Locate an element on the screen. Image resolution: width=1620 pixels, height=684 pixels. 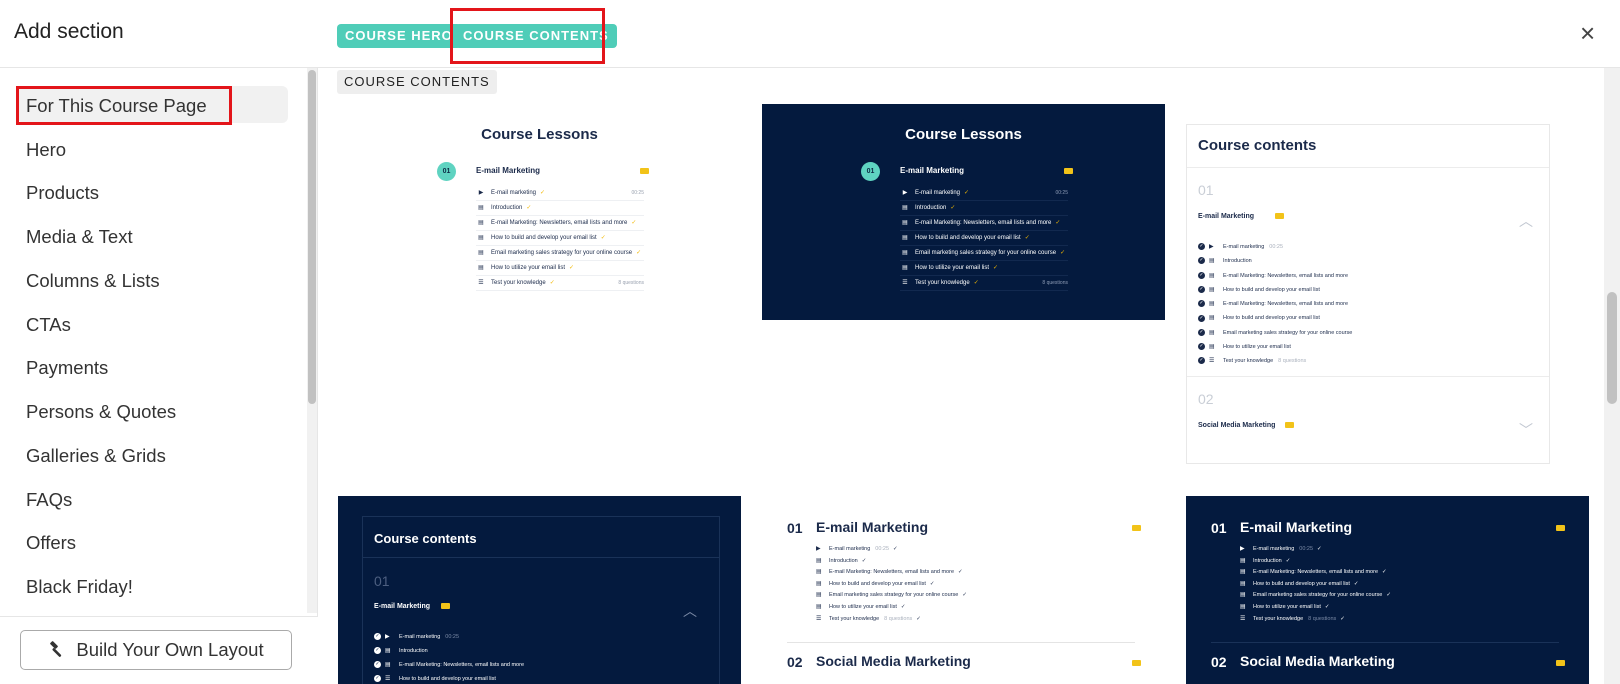
build-button-label: Build Your Own Layout is located at coordinates (170, 649).